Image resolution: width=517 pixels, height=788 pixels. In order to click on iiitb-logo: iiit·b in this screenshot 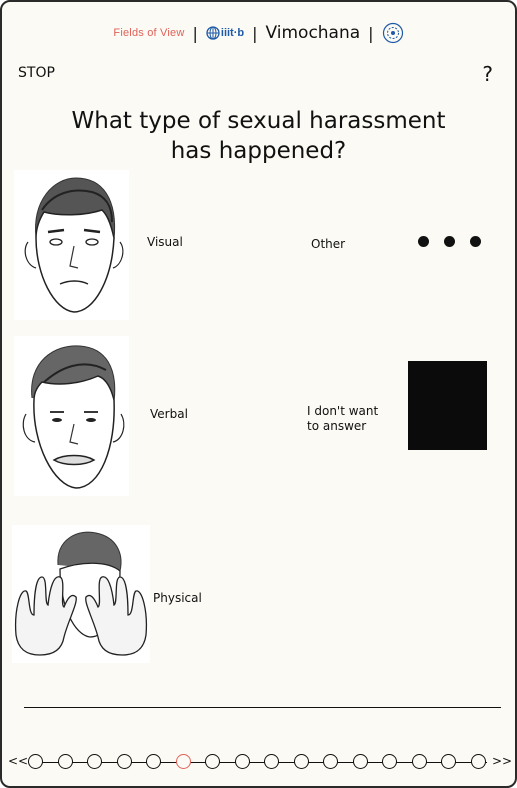, I will do `click(225, 33)`.